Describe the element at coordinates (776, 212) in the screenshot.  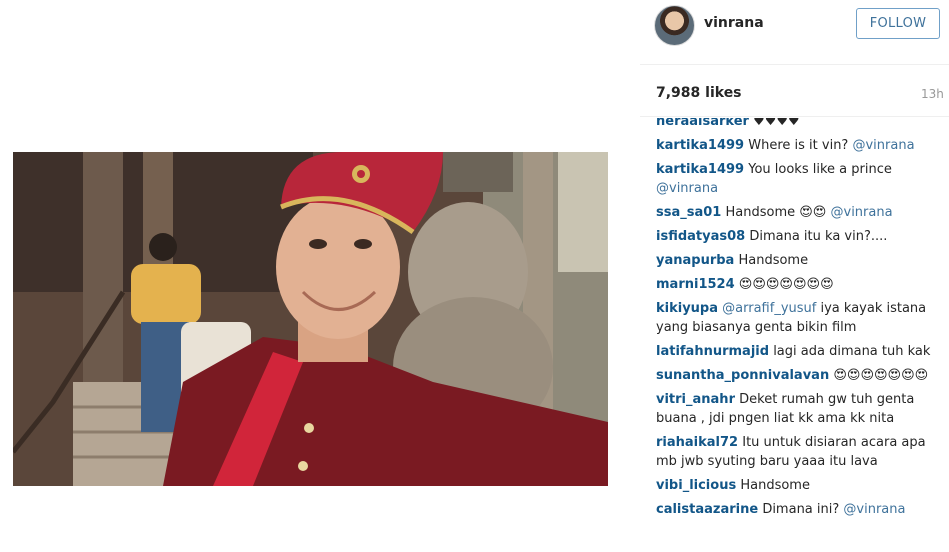
I see `comment-text: Handsome 😍😍` at that location.